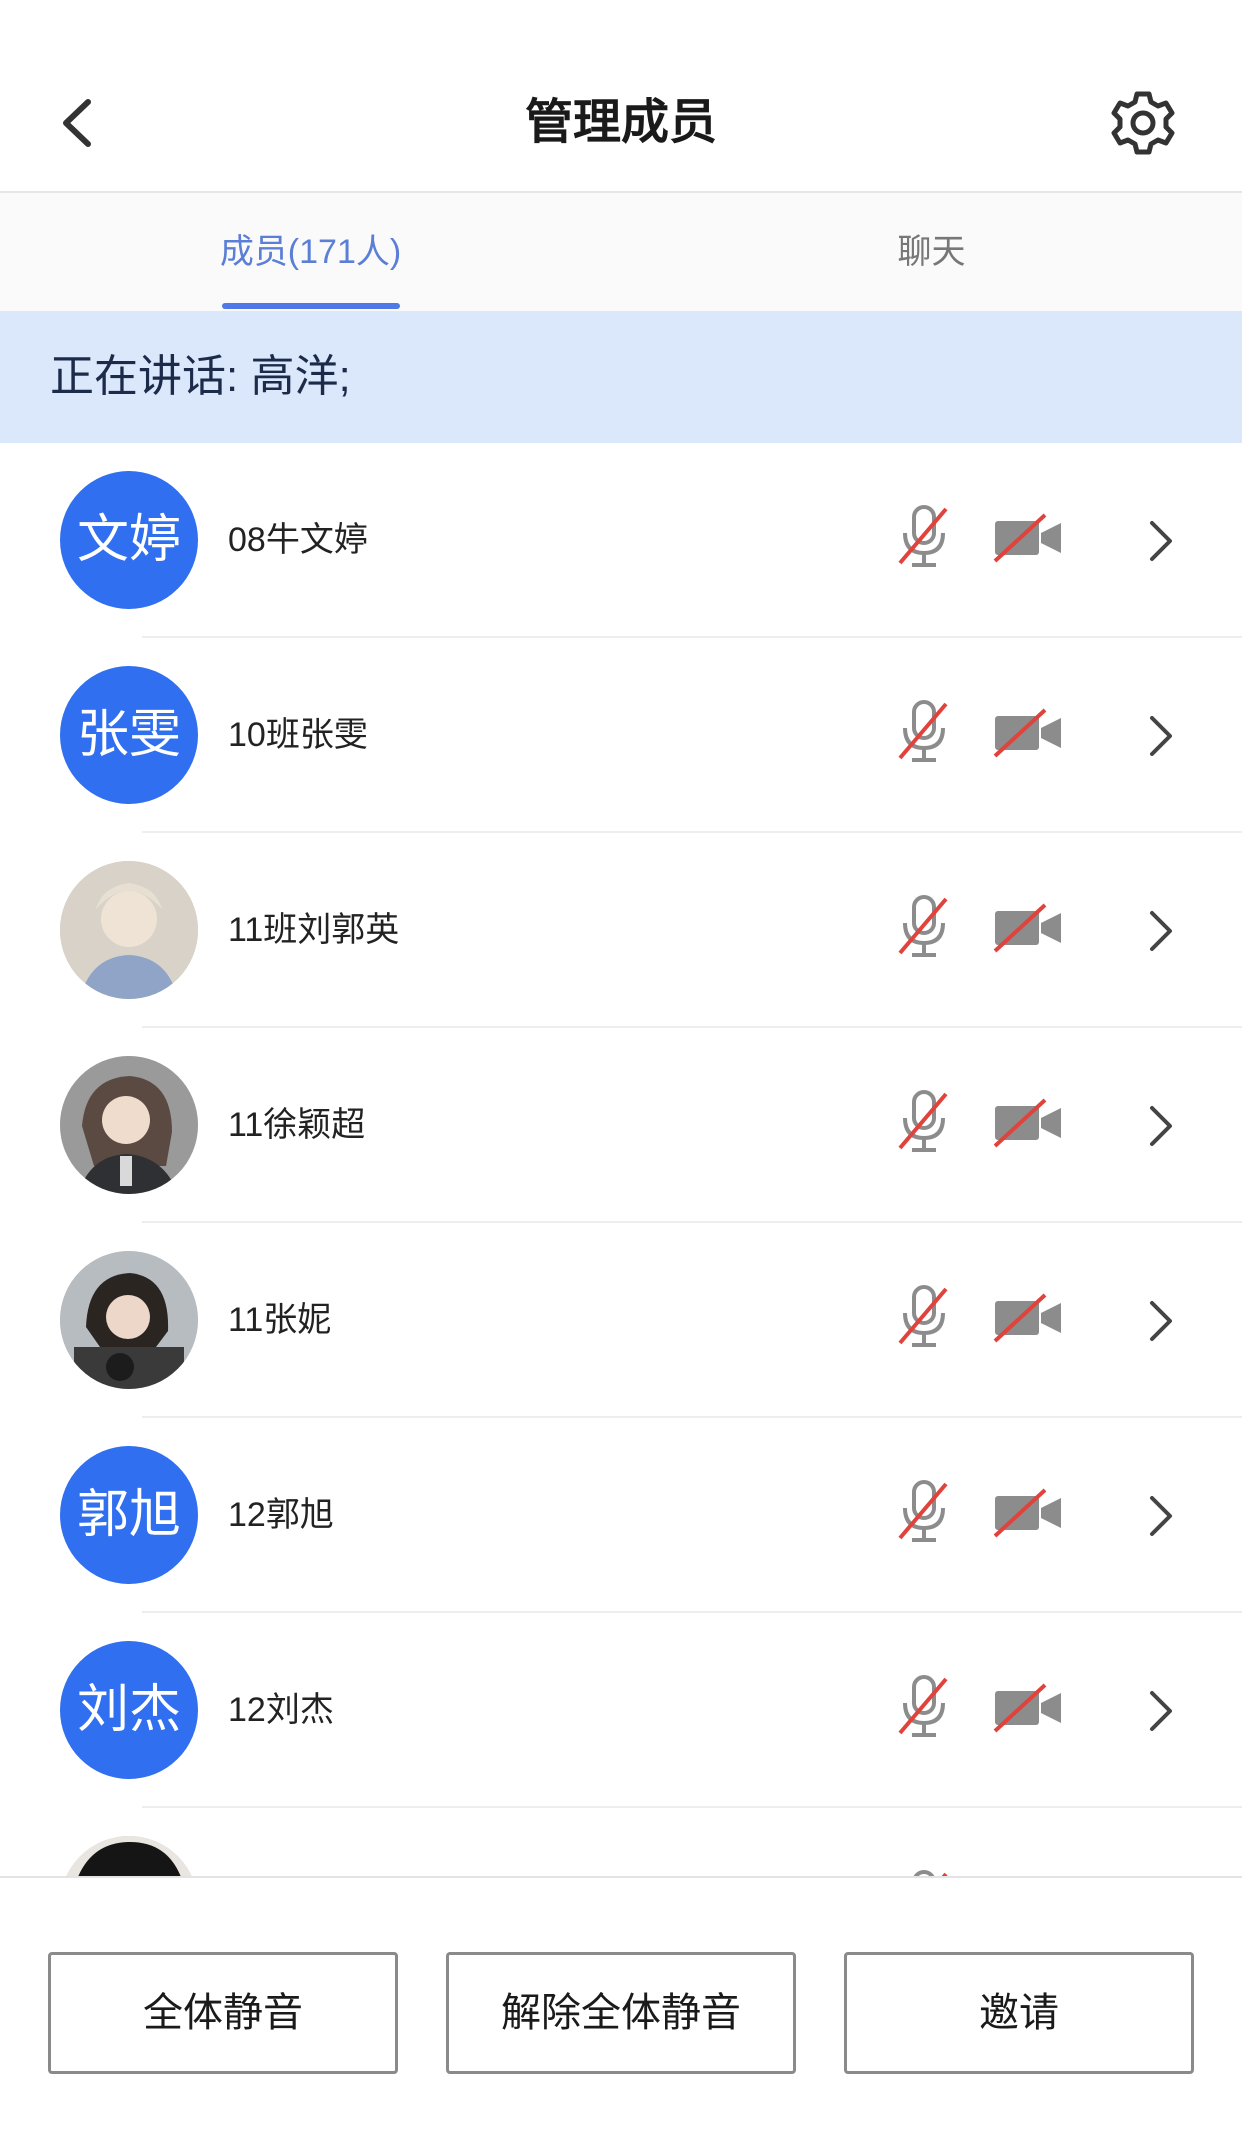  I want to click on member-row: 张雯 10班张雯, so click(621, 735).